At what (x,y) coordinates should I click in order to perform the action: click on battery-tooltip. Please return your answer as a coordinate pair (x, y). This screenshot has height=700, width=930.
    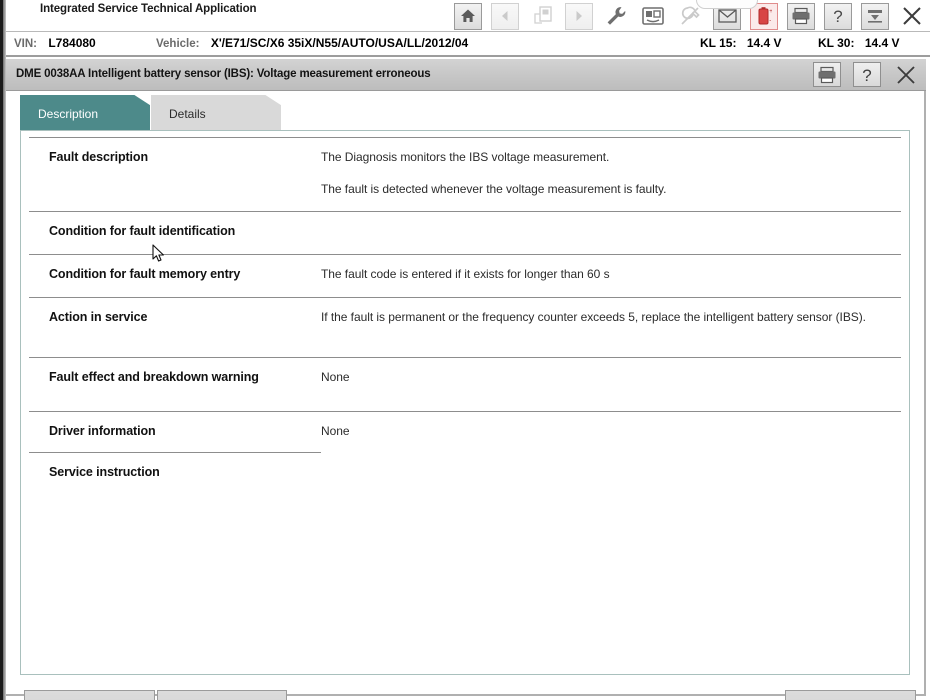
    Looking at the image, I should click on (727, 4).